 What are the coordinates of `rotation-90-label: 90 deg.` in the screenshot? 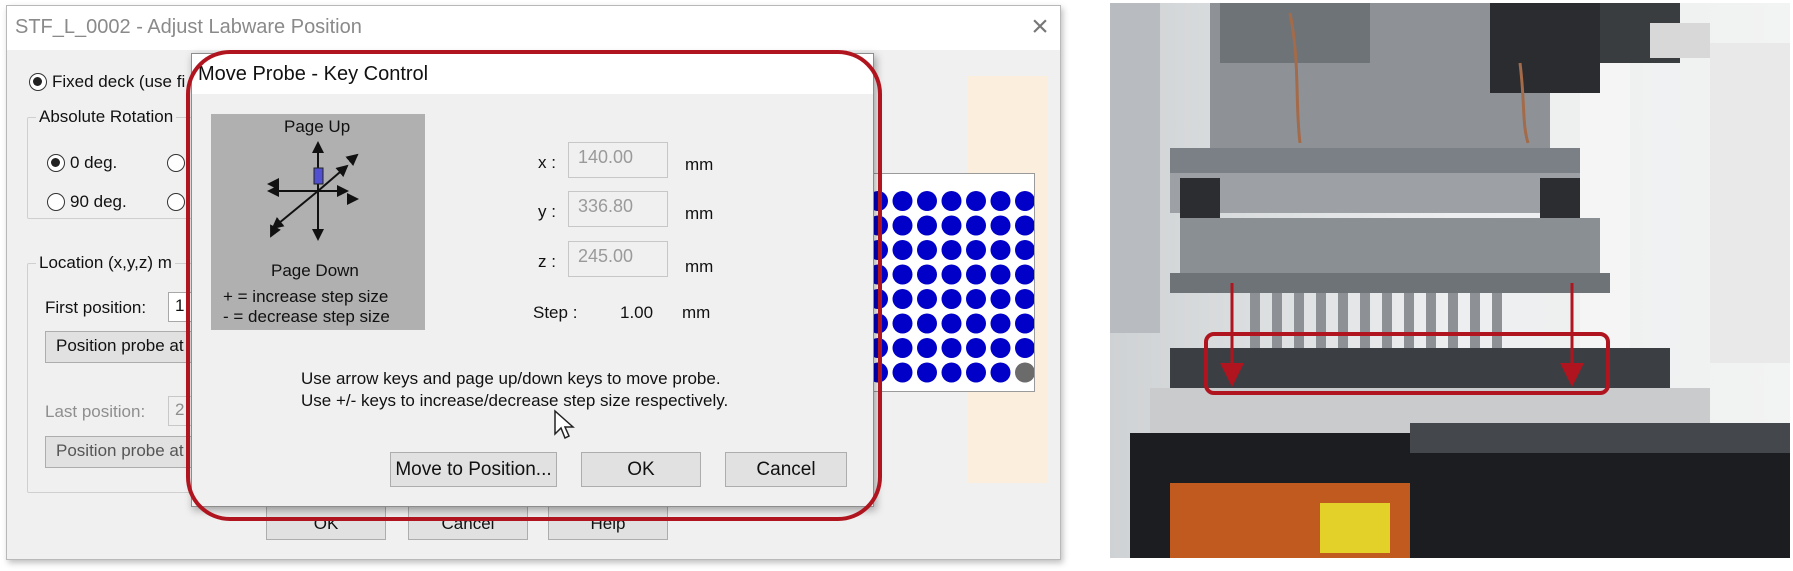 It's located at (98, 201).